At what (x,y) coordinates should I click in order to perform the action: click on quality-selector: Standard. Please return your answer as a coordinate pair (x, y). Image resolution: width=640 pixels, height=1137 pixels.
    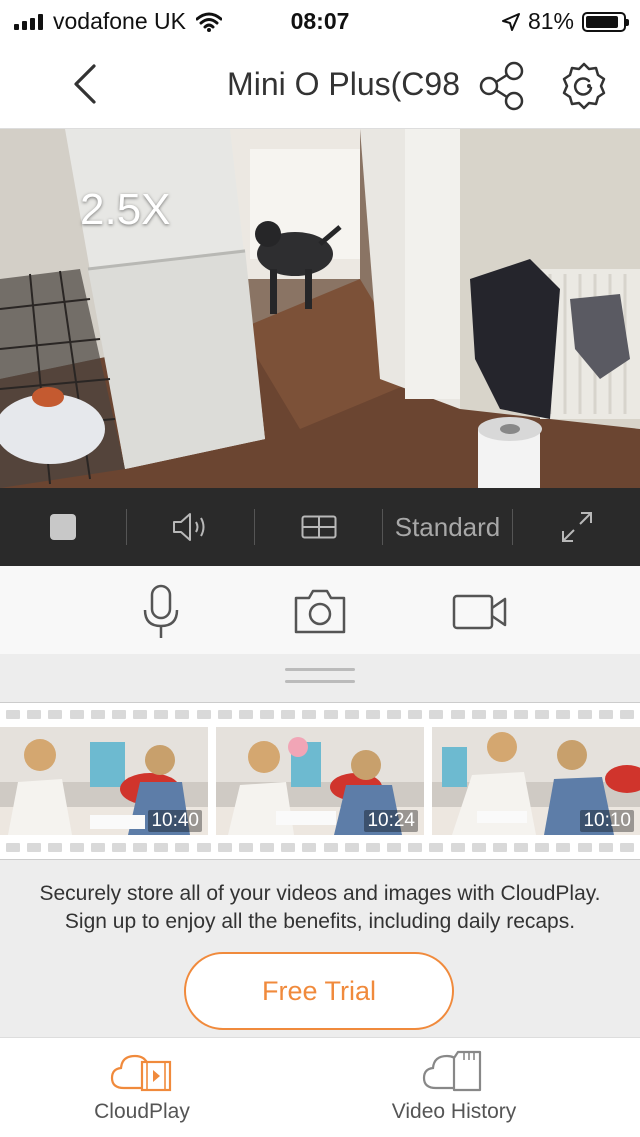
    Looking at the image, I should click on (447, 527).